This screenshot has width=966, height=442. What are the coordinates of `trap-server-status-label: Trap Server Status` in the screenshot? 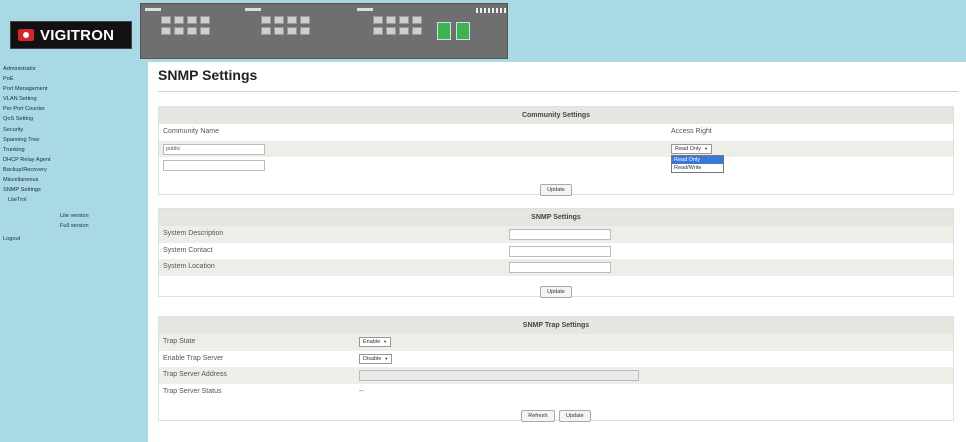 It's located at (192, 391).